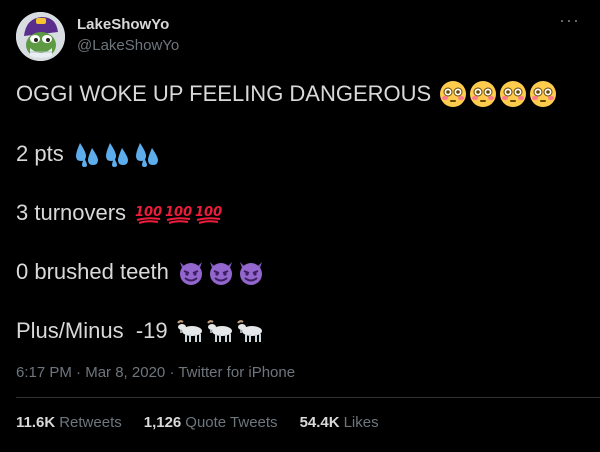 This screenshot has width=600, height=452. What do you see at coordinates (40, 153) in the screenshot?
I see `tweet-line-text: 2 pts` at bounding box center [40, 153].